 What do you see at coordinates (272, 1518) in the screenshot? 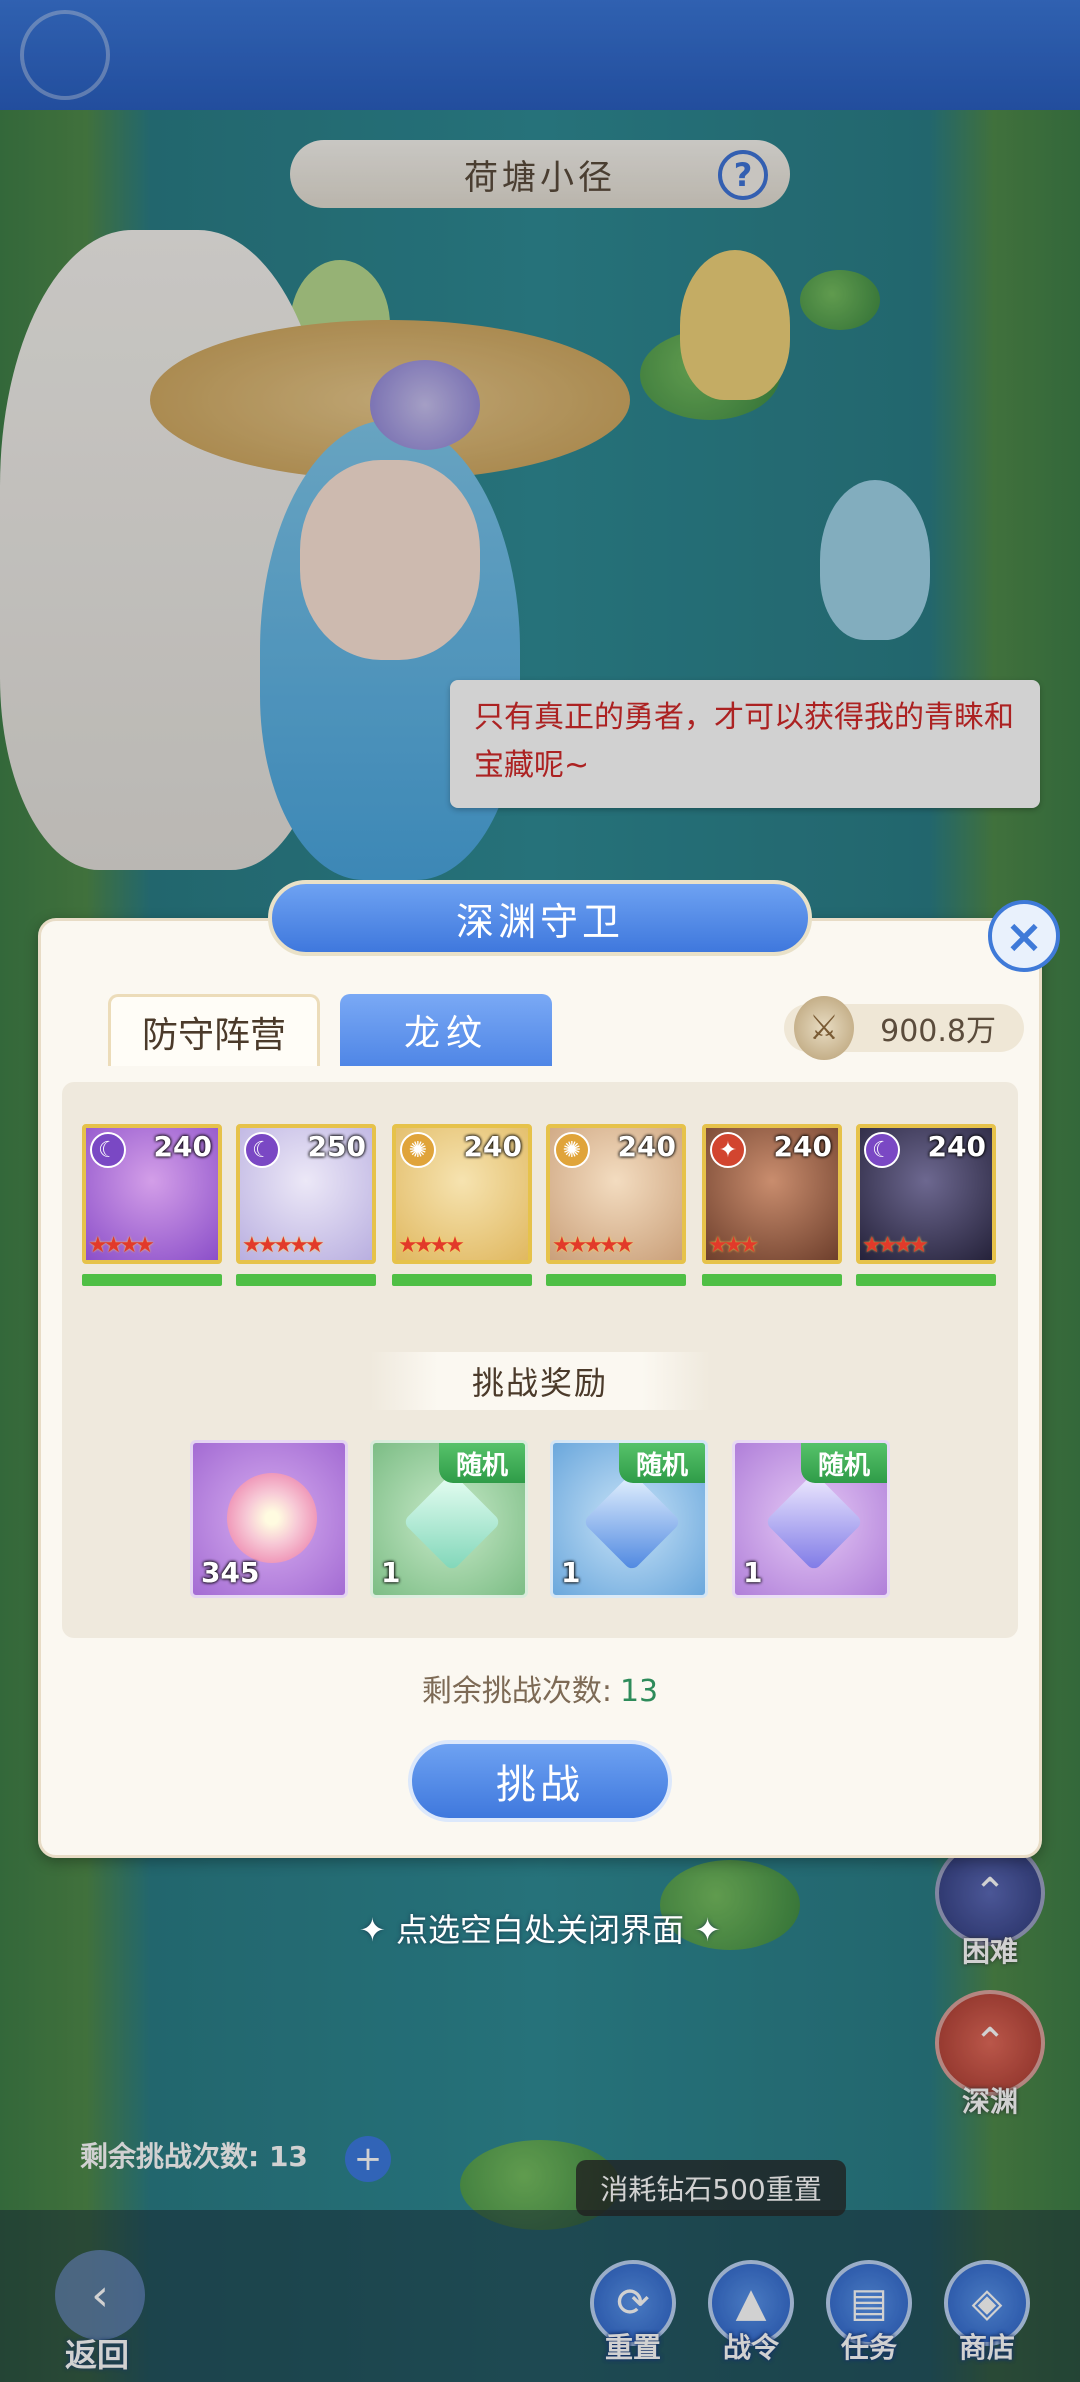
I see `flower-icon` at bounding box center [272, 1518].